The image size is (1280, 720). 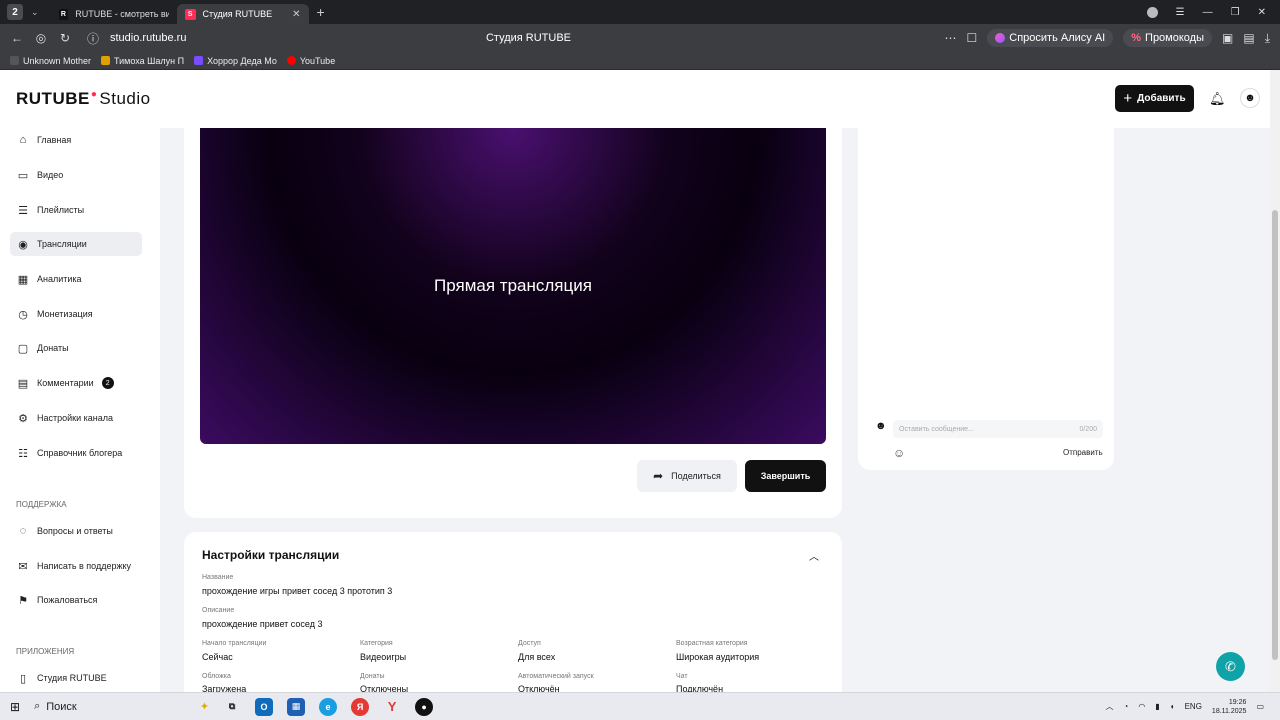 I want to click on store-icon: ▦, so click(x=296, y=706).